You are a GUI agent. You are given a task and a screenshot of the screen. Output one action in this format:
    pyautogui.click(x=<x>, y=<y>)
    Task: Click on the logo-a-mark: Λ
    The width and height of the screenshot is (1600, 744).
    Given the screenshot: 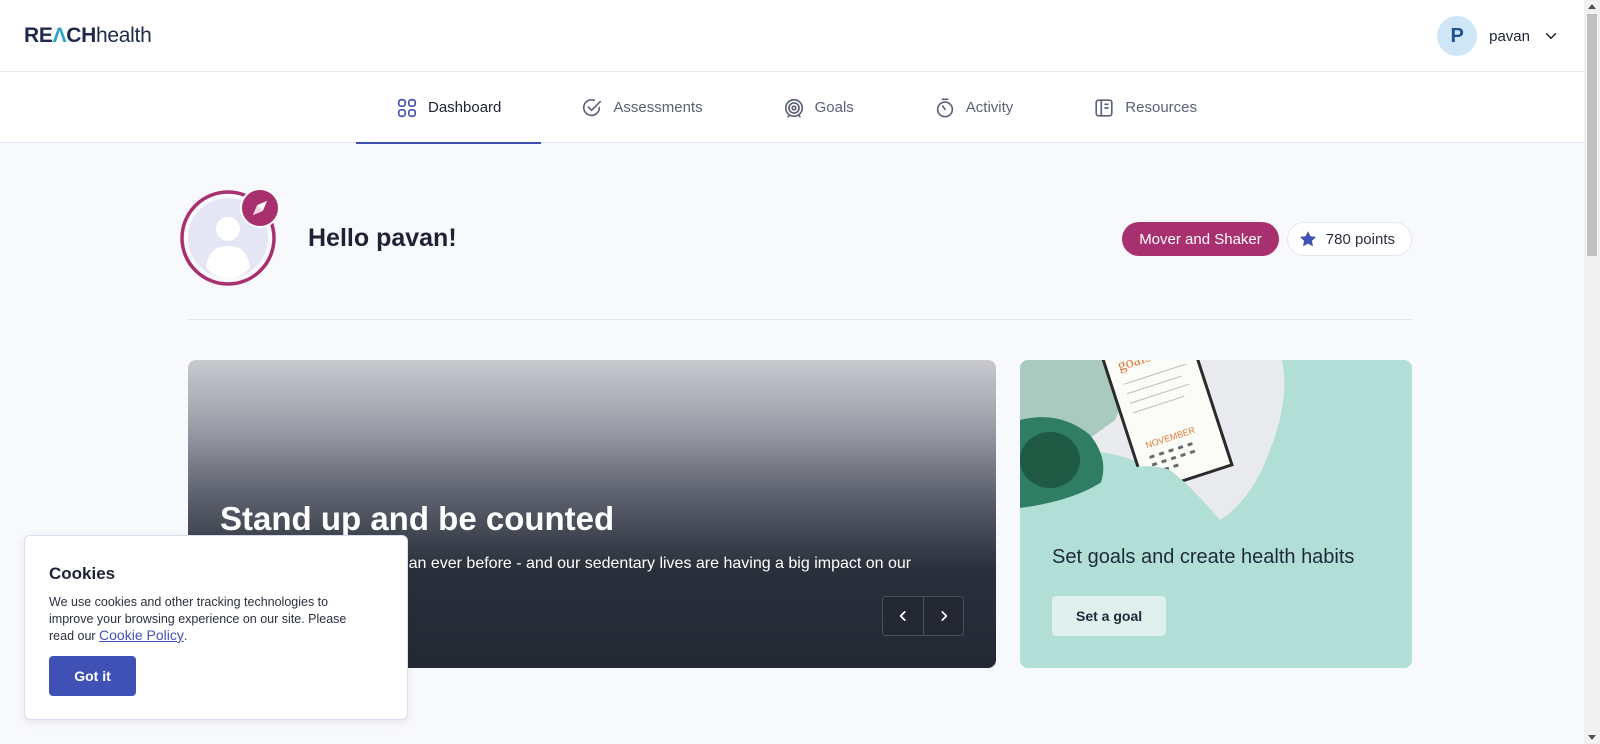 What is the action you would take?
    pyautogui.click(x=59, y=35)
    